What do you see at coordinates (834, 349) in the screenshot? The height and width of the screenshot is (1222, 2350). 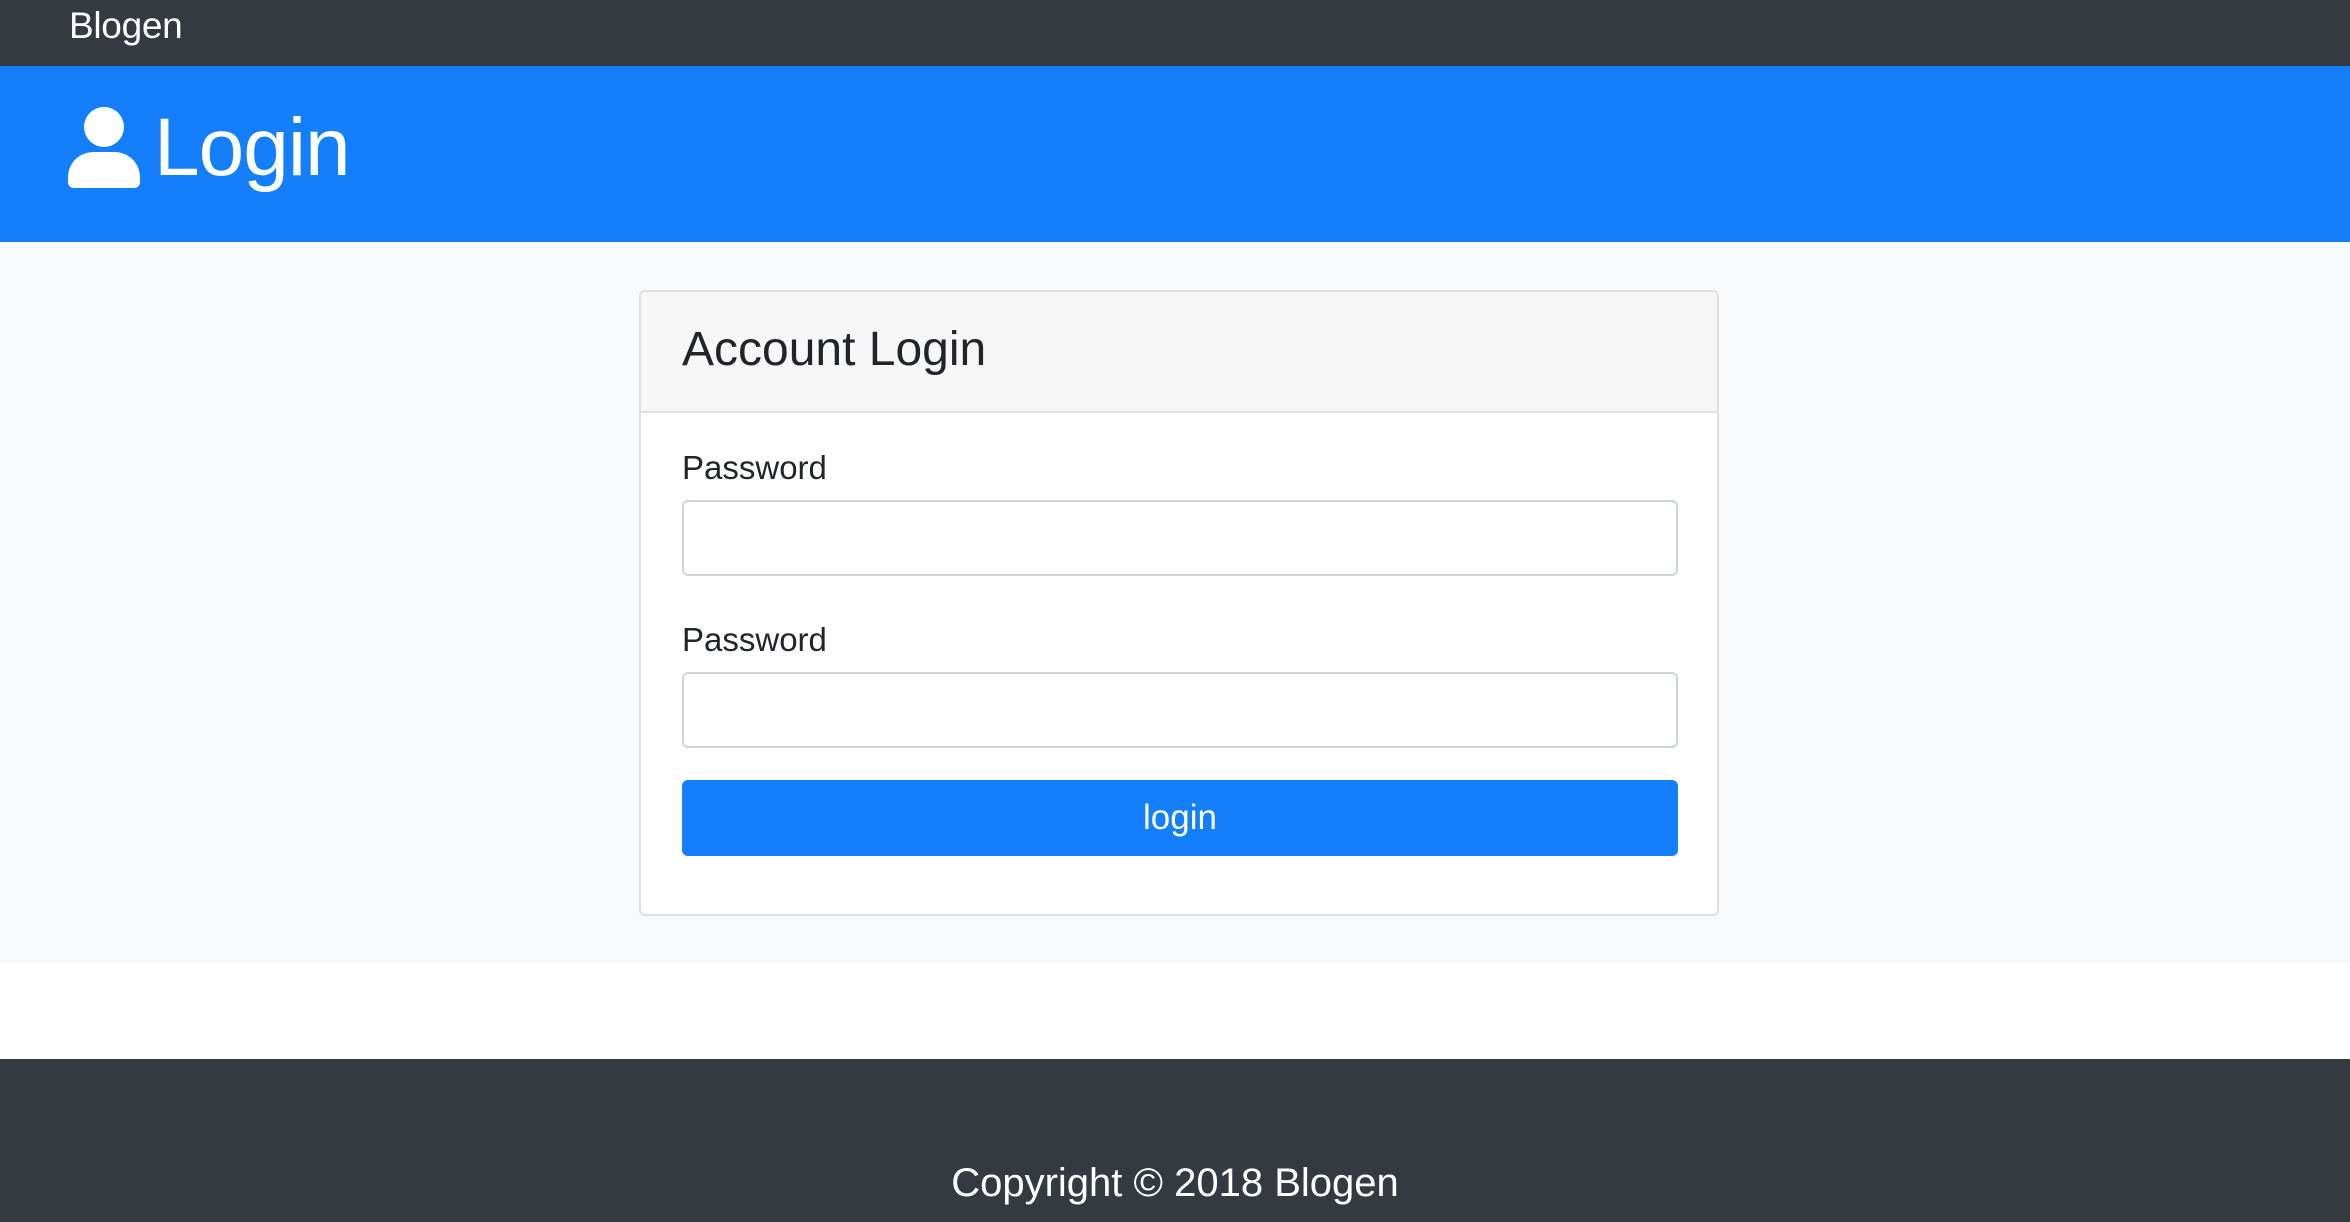 I see `card-title: Account Login` at bounding box center [834, 349].